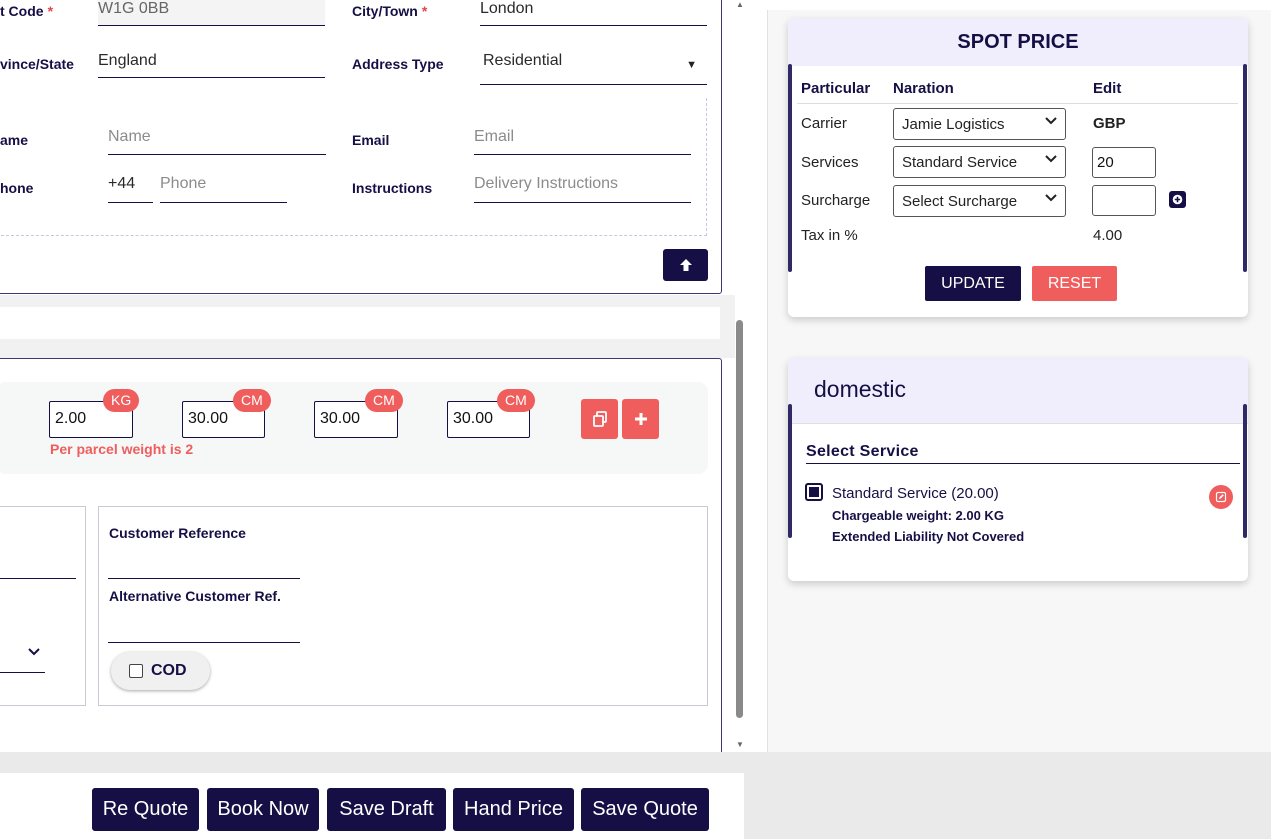 The height and width of the screenshot is (839, 1271). Describe the element at coordinates (829, 235) in the screenshot. I see `tax-label: Tax in %` at that location.